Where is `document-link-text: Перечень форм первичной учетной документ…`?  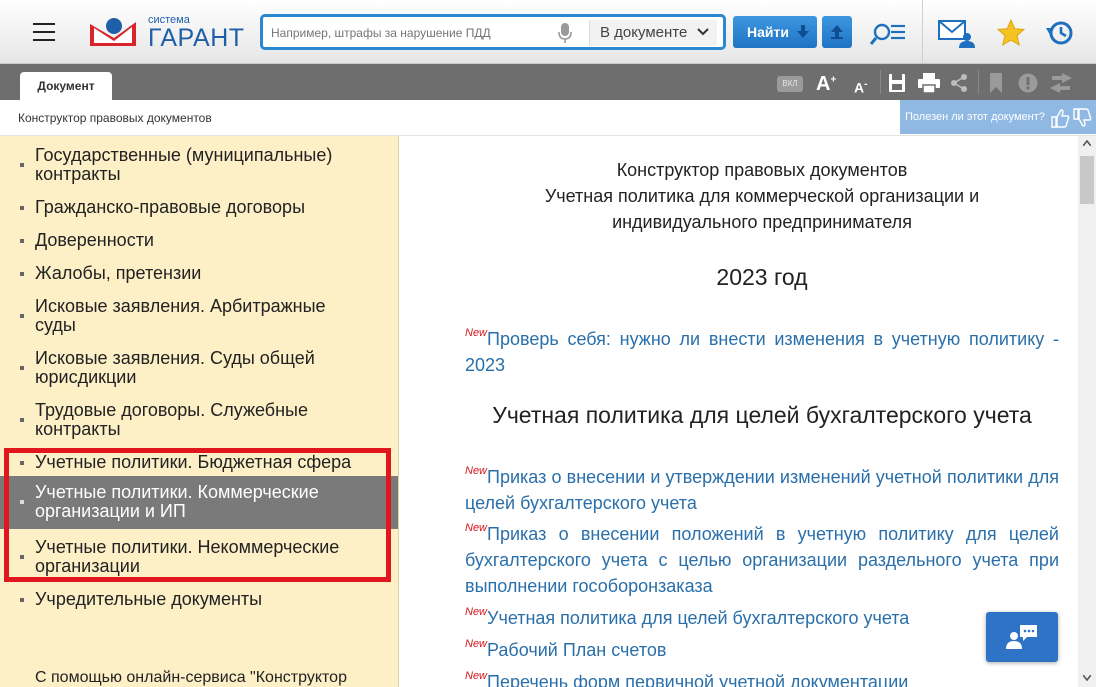
document-link-text: Перечень форм первичной учетной документ… is located at coordinates (698, 679).